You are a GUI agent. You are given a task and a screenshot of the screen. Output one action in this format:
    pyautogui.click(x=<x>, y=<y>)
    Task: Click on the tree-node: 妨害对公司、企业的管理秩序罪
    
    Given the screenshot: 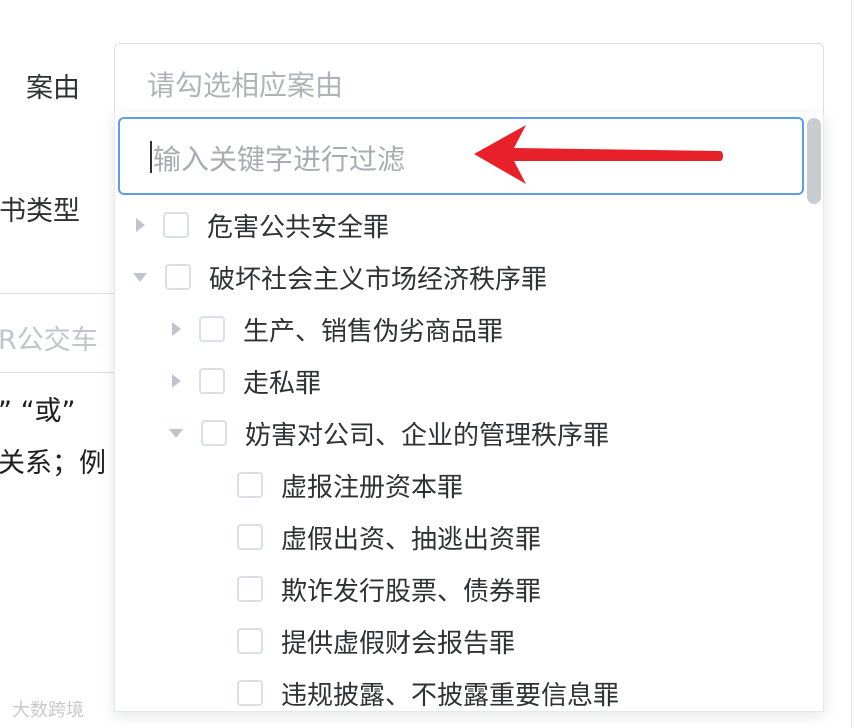 What is the action you would take?
    pyautogui.click(x=389, y=433)
    